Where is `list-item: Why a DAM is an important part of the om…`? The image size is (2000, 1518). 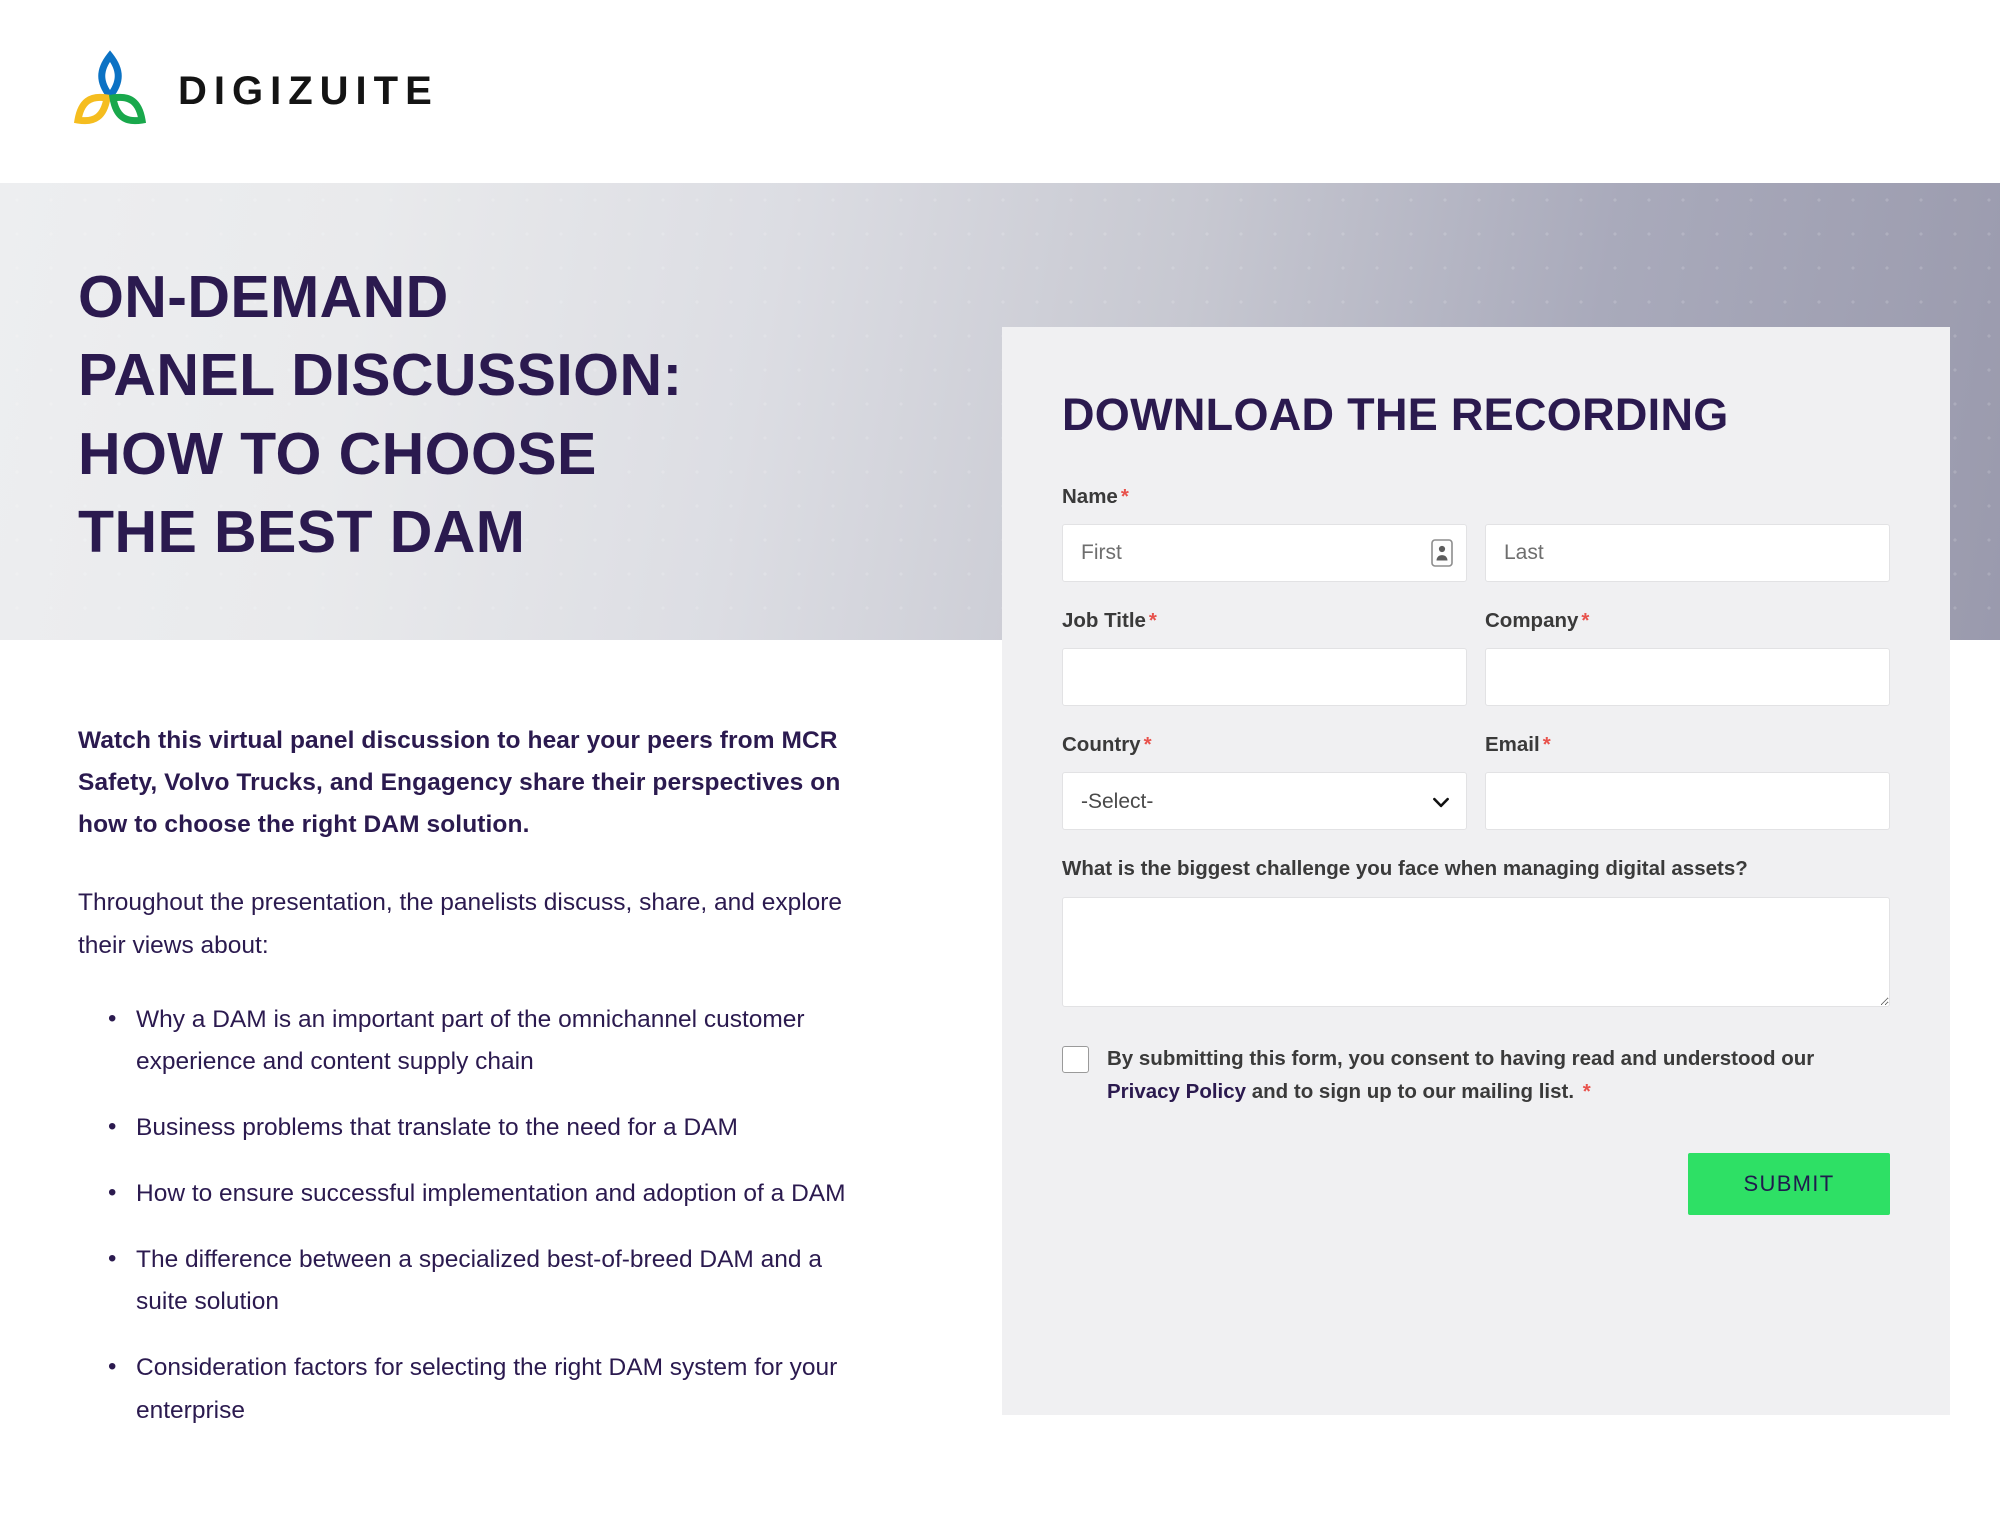 list-item: Why a DAM is an important part of the om… is located at coordinates (487, 1040).